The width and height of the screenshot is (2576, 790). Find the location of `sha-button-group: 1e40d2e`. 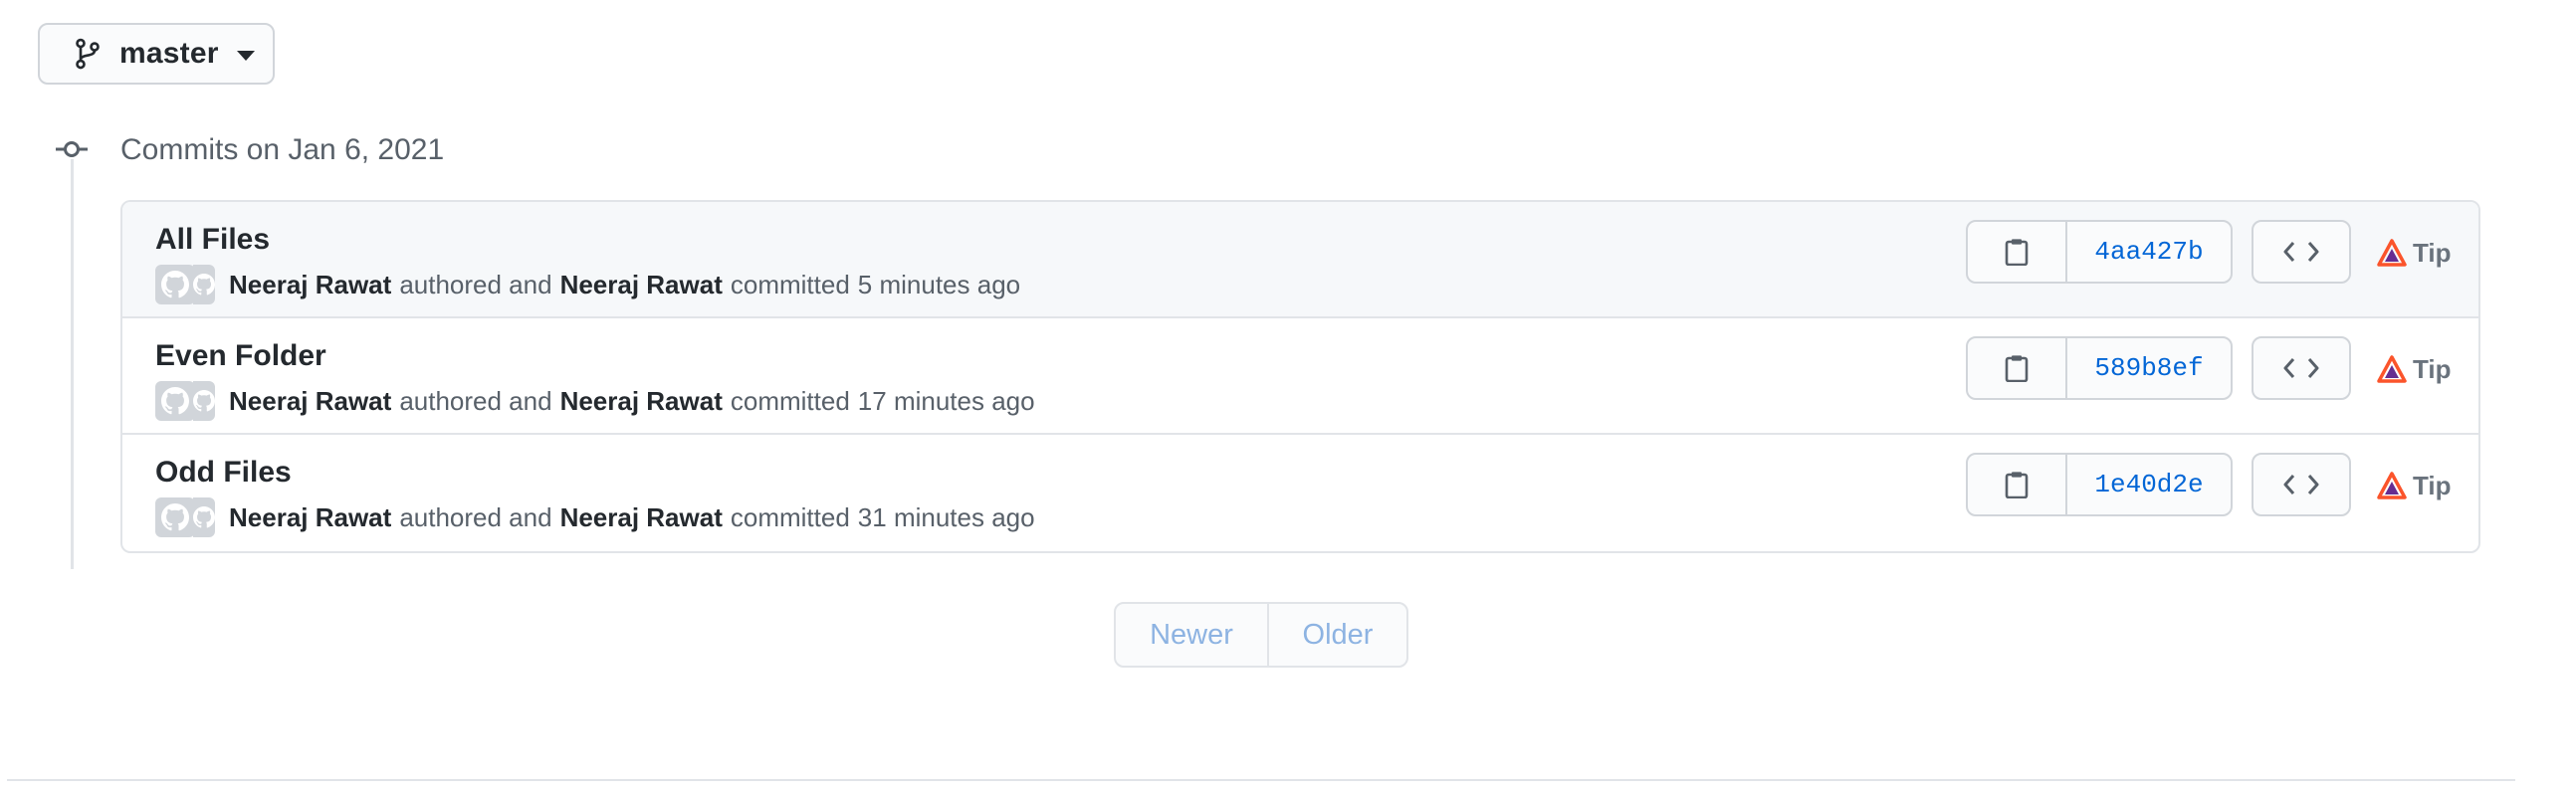

sha-button-group: 1e40d2e is located at coordinates (2099, 484).